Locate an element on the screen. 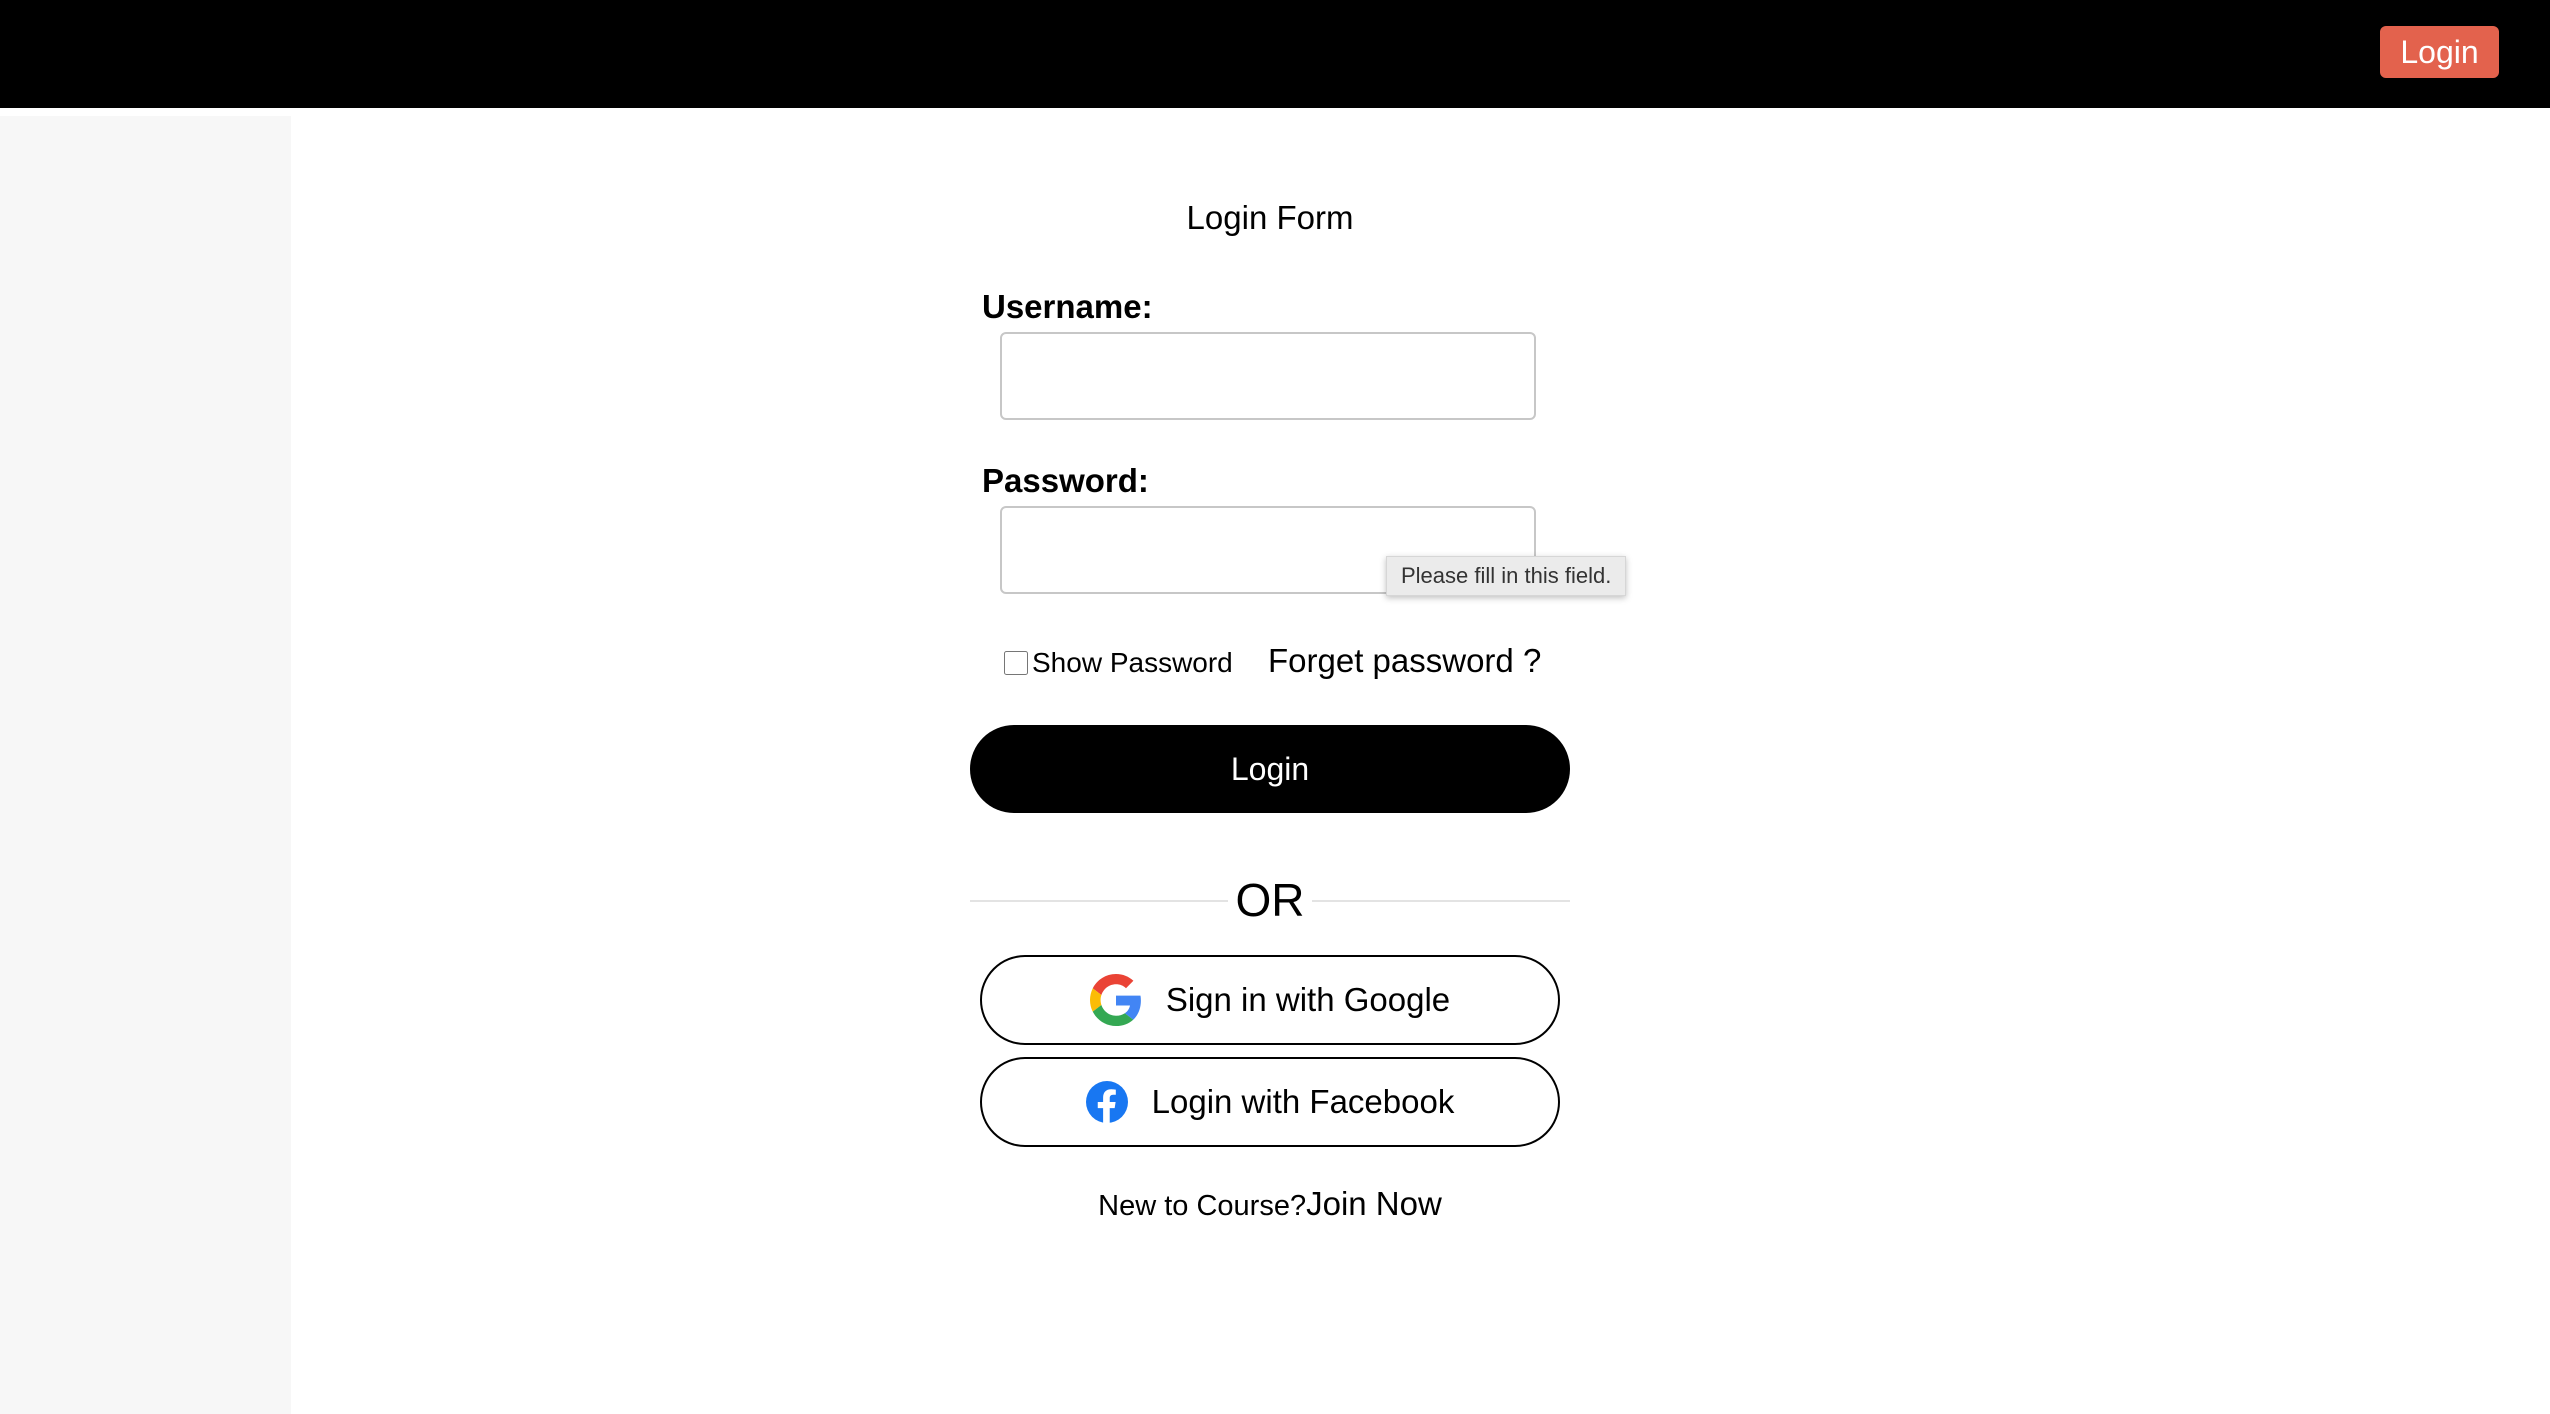  forget-password-link: Forget password ? is located at coordinates (1404, 661).